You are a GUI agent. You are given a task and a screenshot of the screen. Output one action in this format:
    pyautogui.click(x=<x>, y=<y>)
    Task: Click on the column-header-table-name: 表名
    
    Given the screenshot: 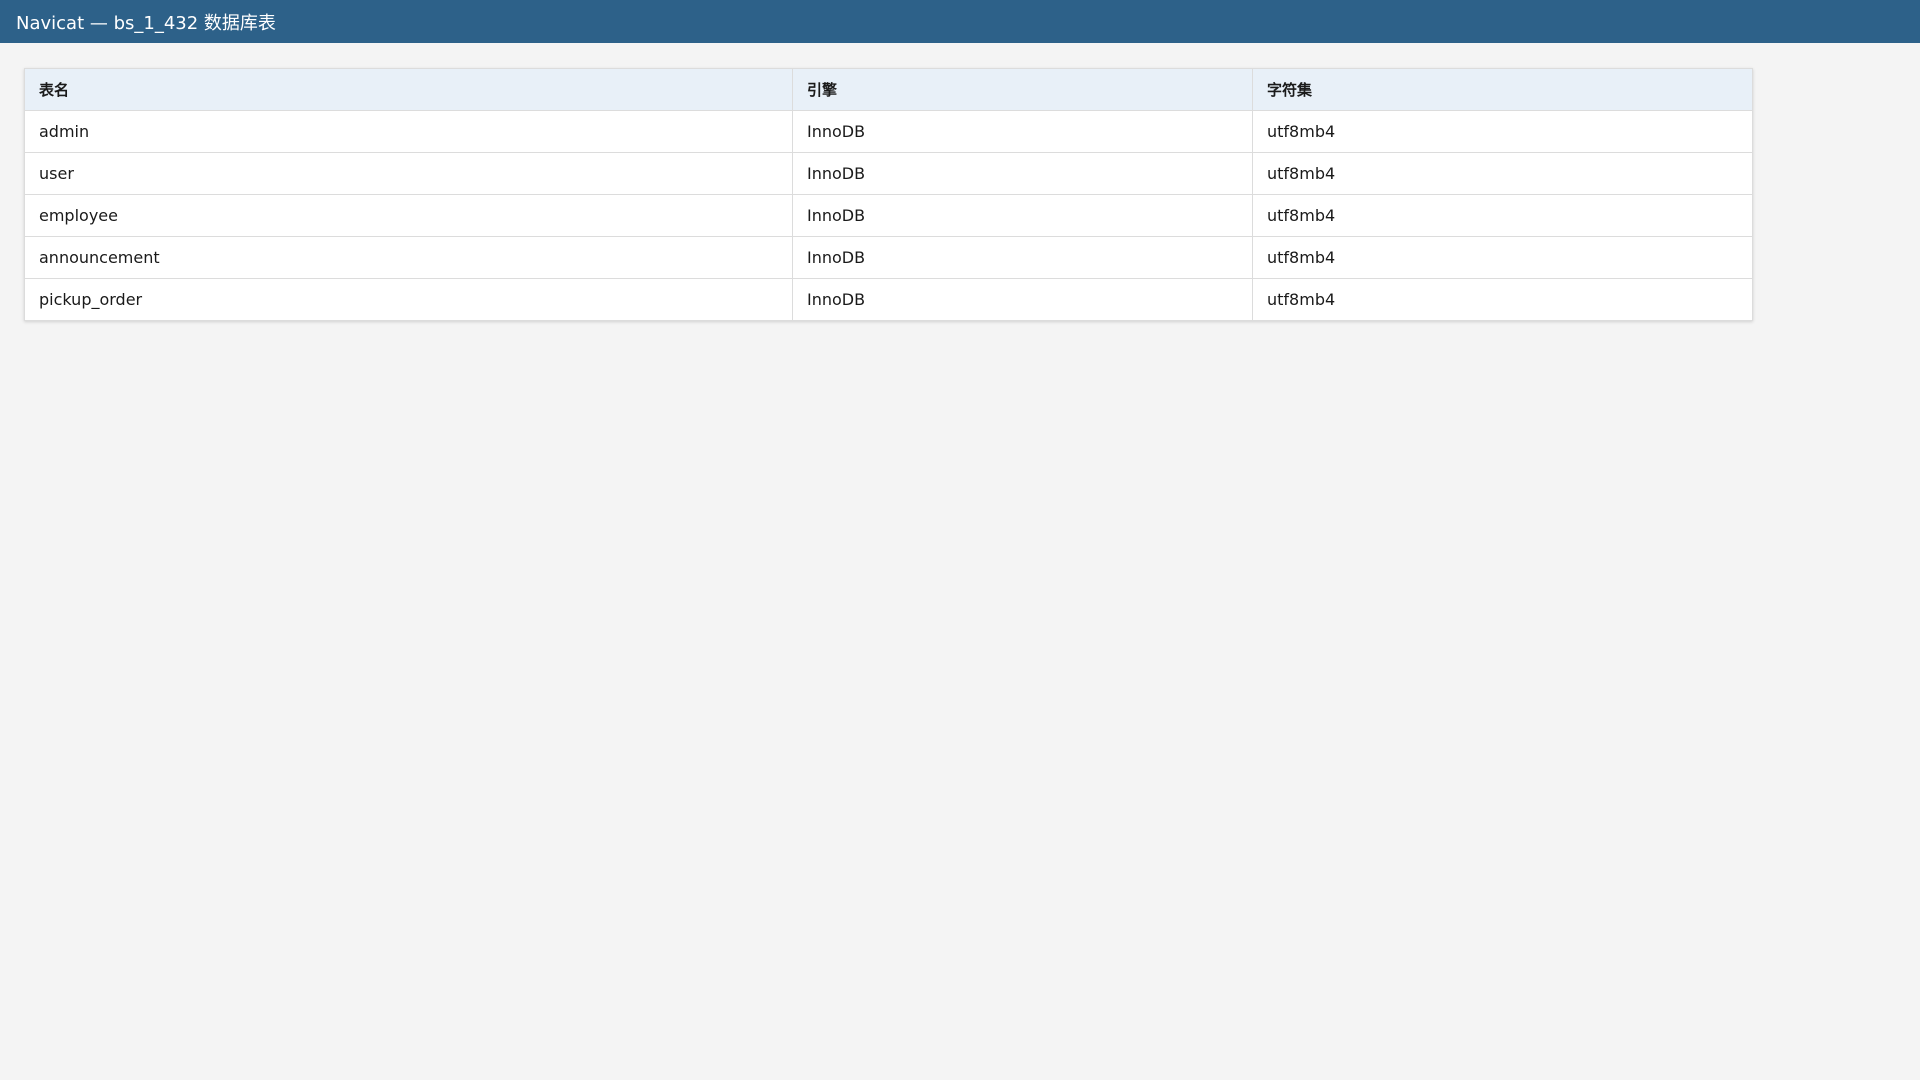 What is the action you would take?
    pyautogui.click(x=408, y=89)
    